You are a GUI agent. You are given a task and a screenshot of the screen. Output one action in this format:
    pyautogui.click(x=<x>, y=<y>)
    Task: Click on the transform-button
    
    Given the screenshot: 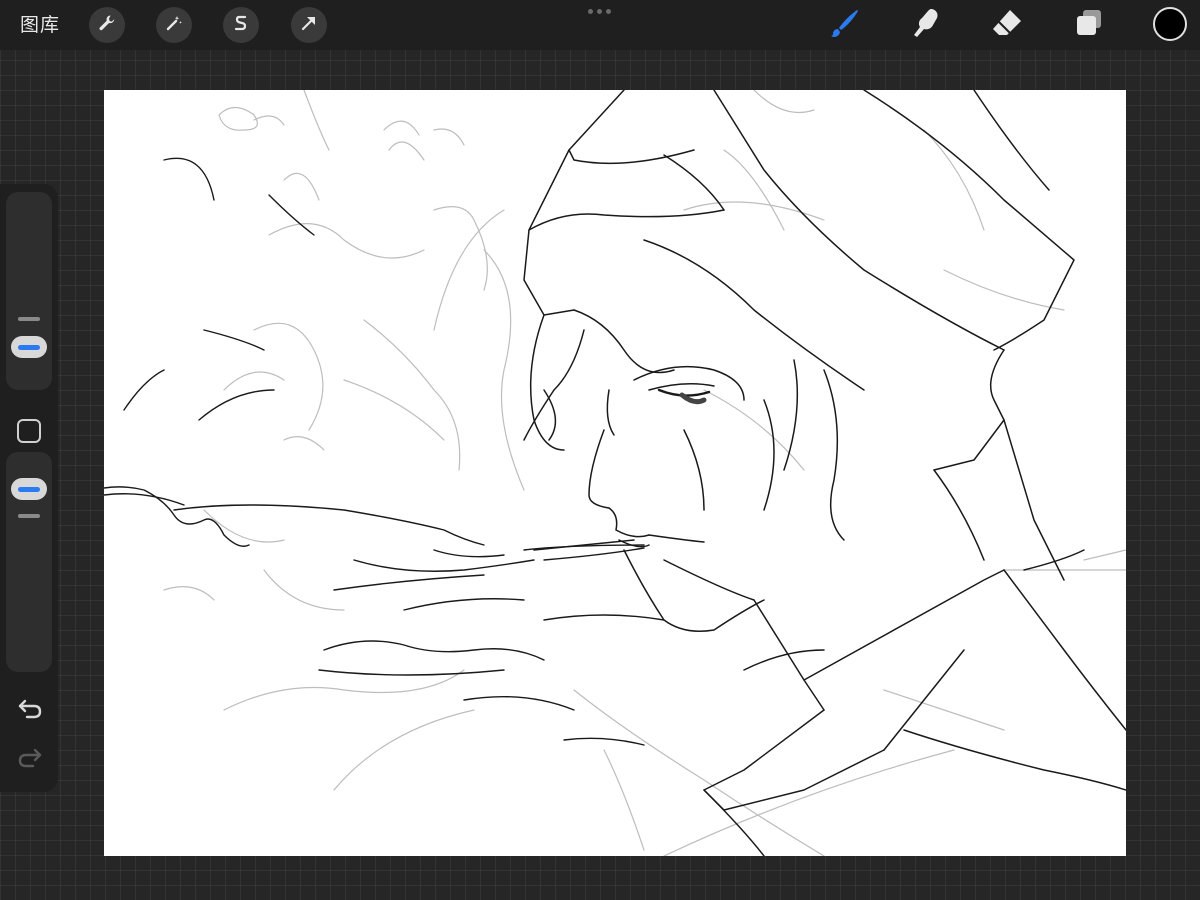 What is the action you would take?
    pyautogui.click(x=309, y=25)
    